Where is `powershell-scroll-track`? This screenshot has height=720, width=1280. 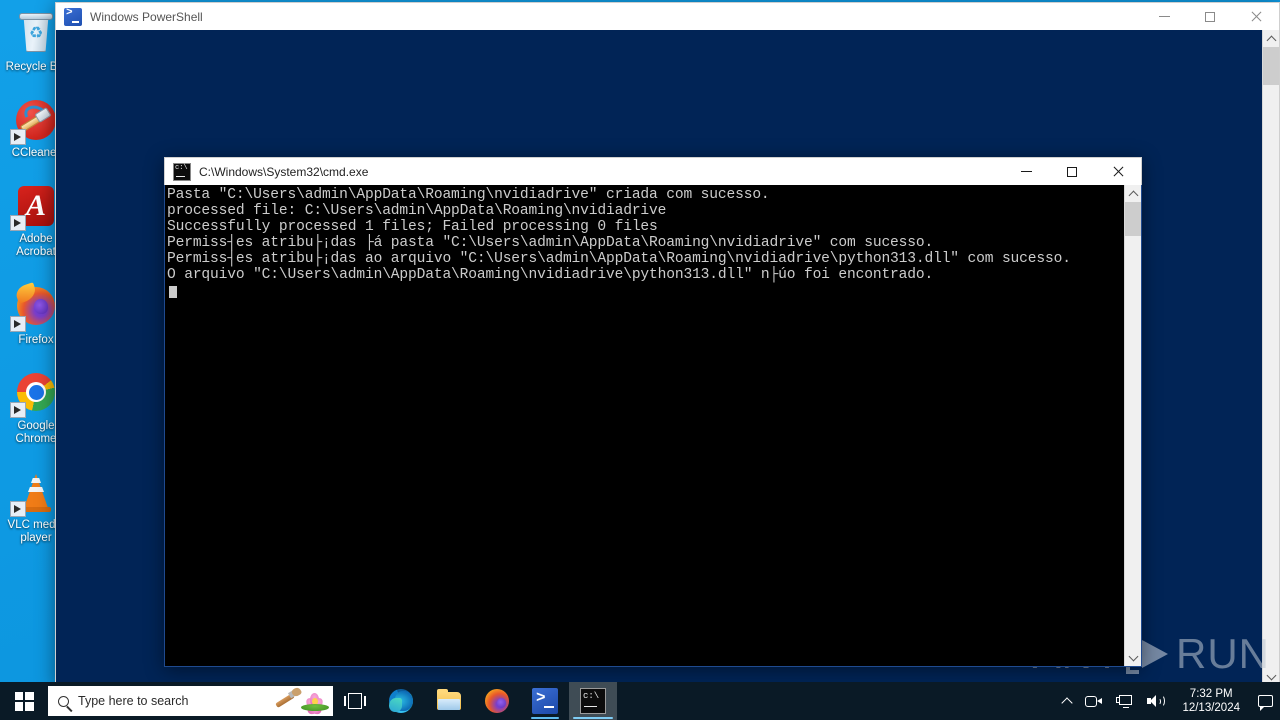
powershell-scroll-track is located at coordinates (1271, 357).